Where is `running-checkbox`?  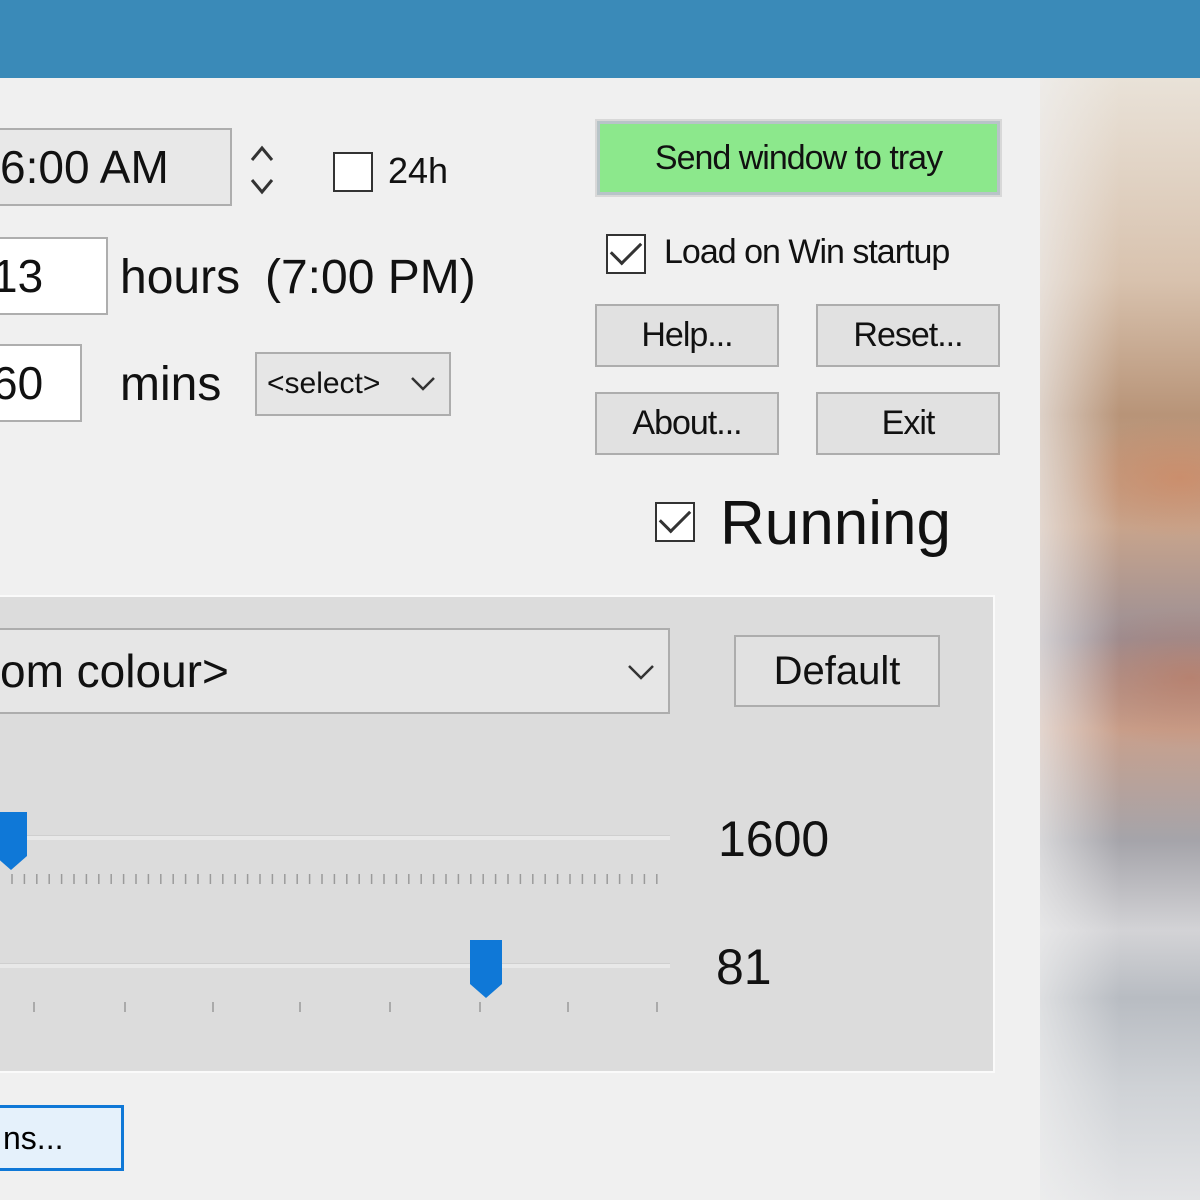
running-checkbox is located at coordinates (675, 521).